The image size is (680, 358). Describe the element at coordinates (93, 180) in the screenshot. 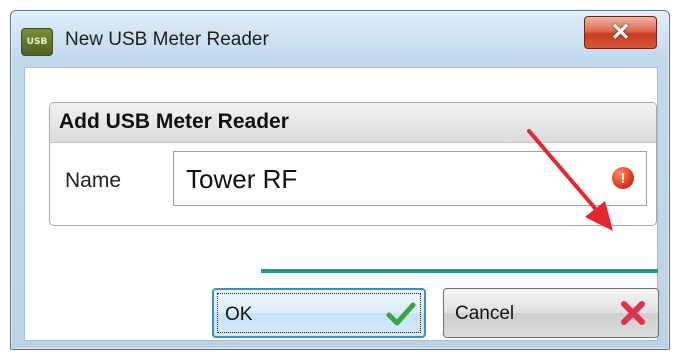

I see `name-label: Name` at that location.